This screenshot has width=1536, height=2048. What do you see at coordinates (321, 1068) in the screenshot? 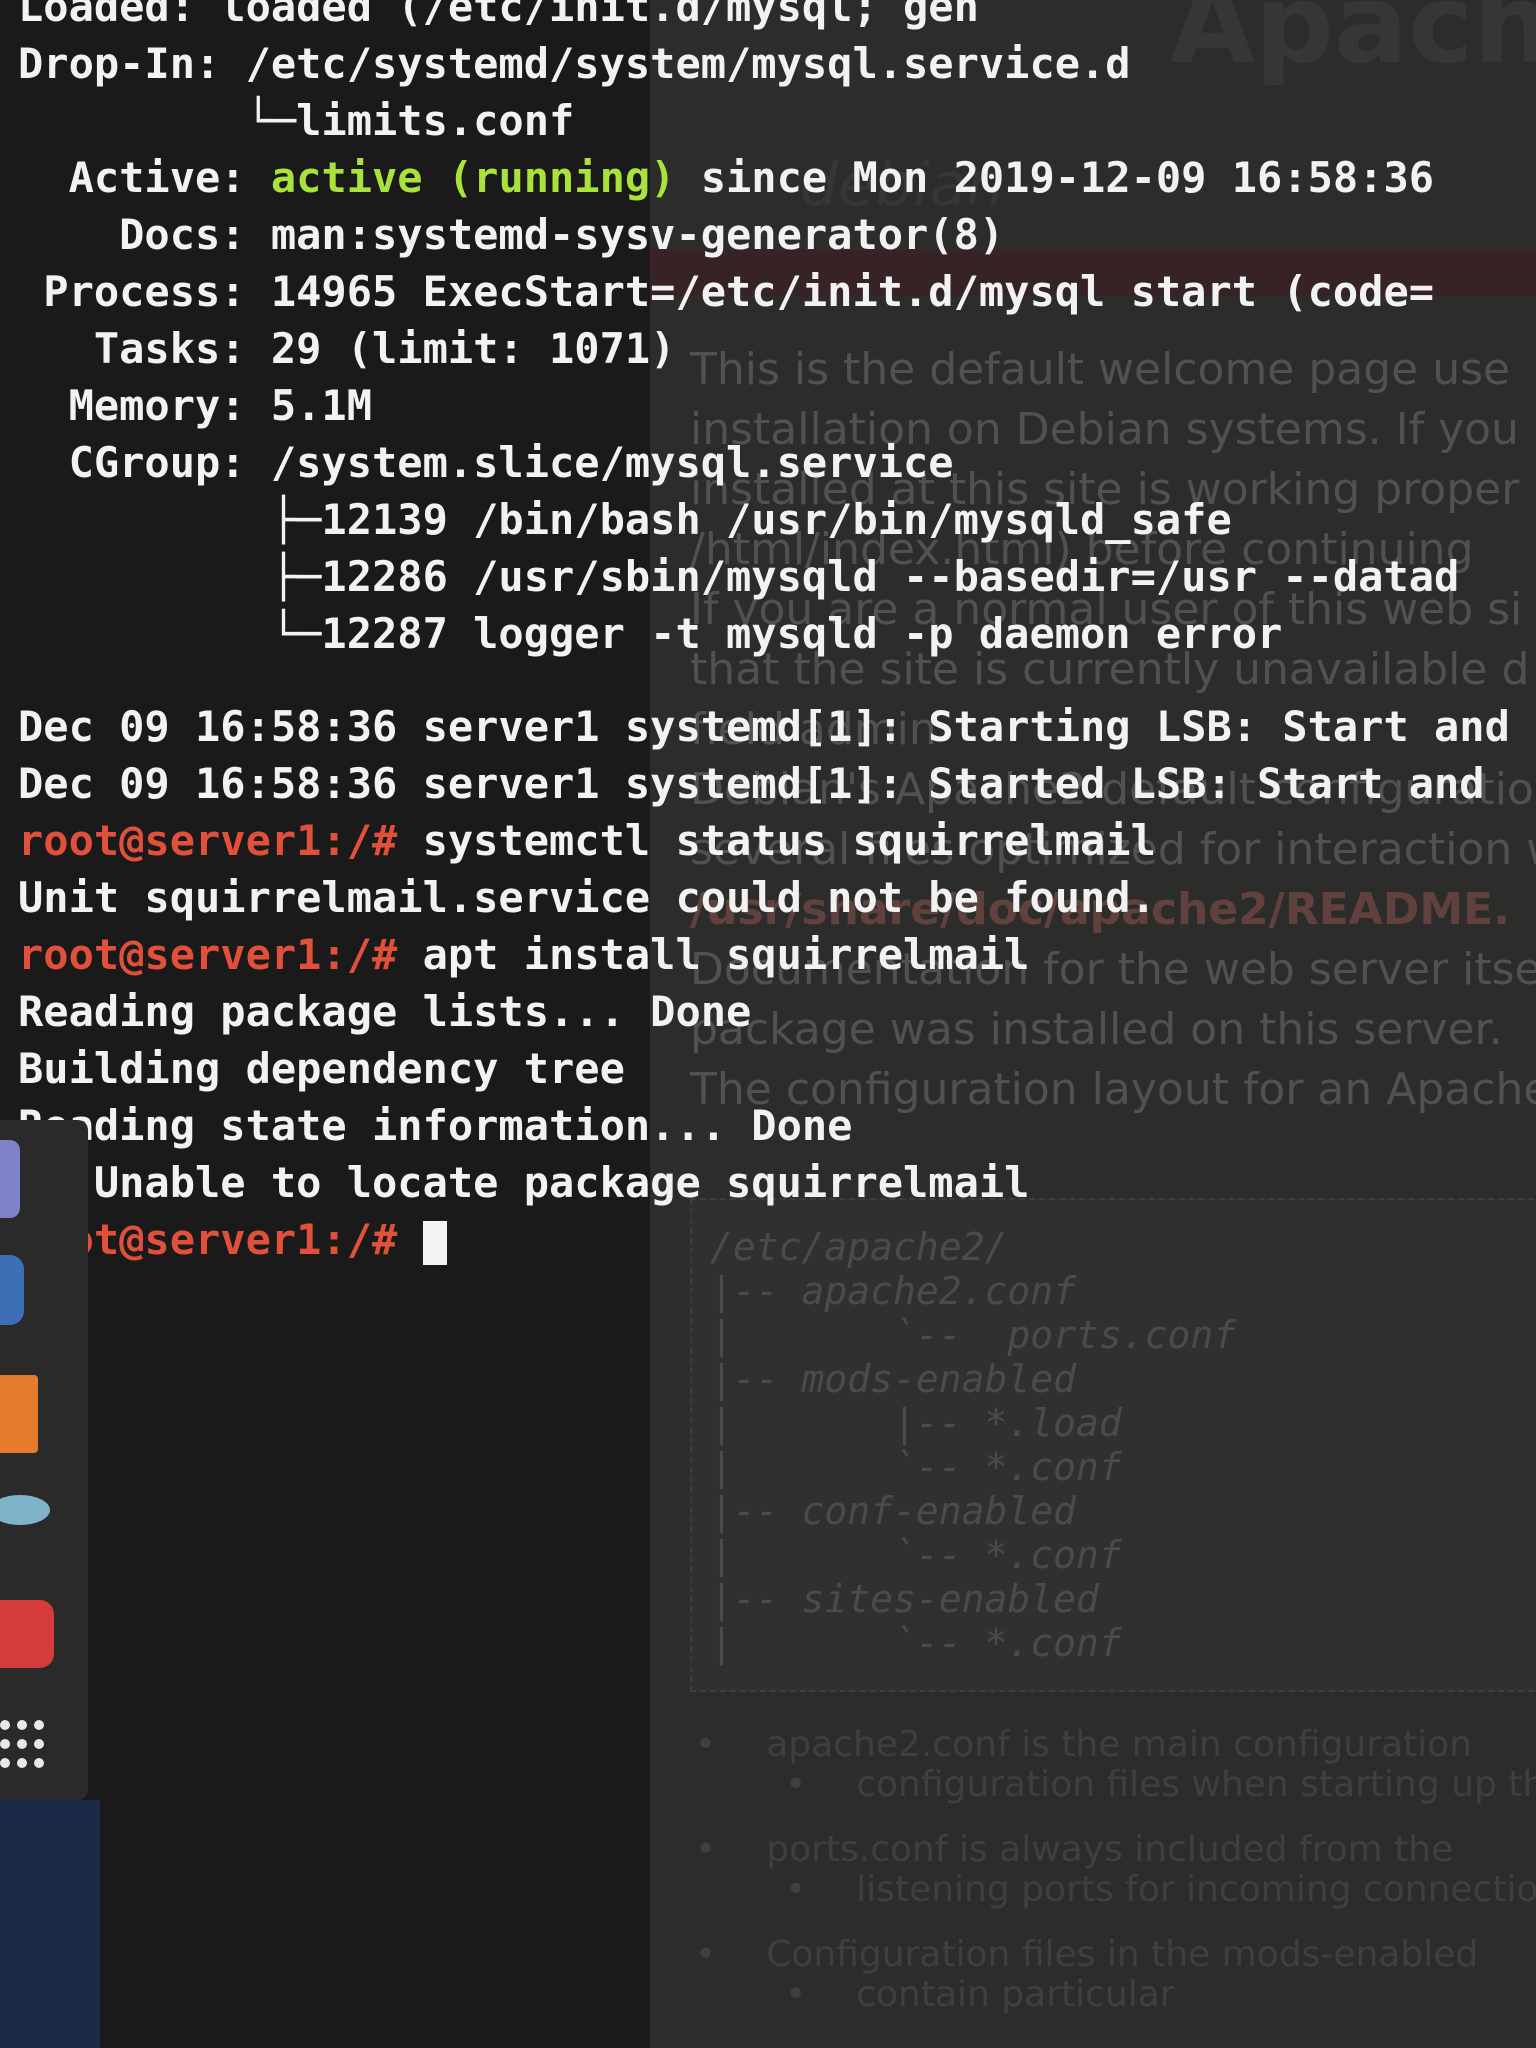
I see `terminal-line: Building dependency tree` at bounding box center [321, 1068].